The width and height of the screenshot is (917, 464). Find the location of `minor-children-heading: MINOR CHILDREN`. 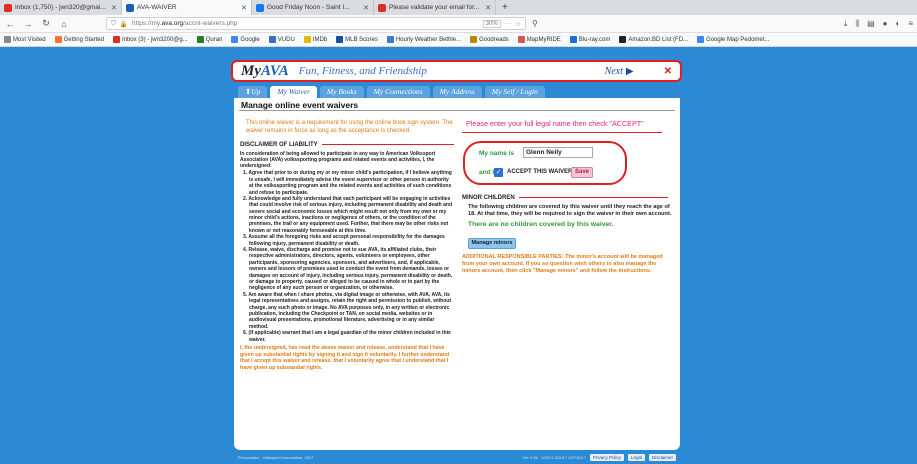

minor-children-heading: MINOR CHILDREN is located at coordinates (565, 198).